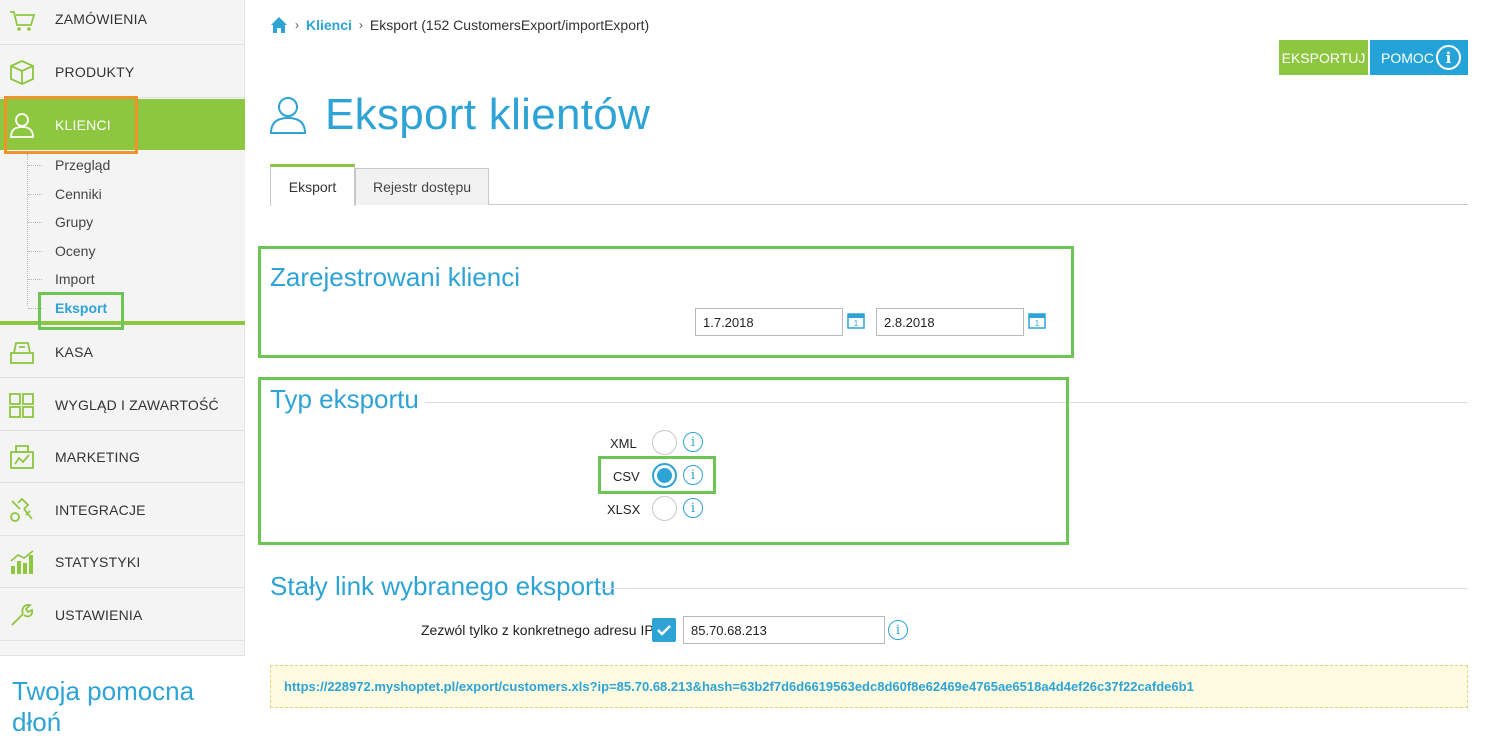  I want to click on nav-label: PRODUKTY, so click(95, 71).